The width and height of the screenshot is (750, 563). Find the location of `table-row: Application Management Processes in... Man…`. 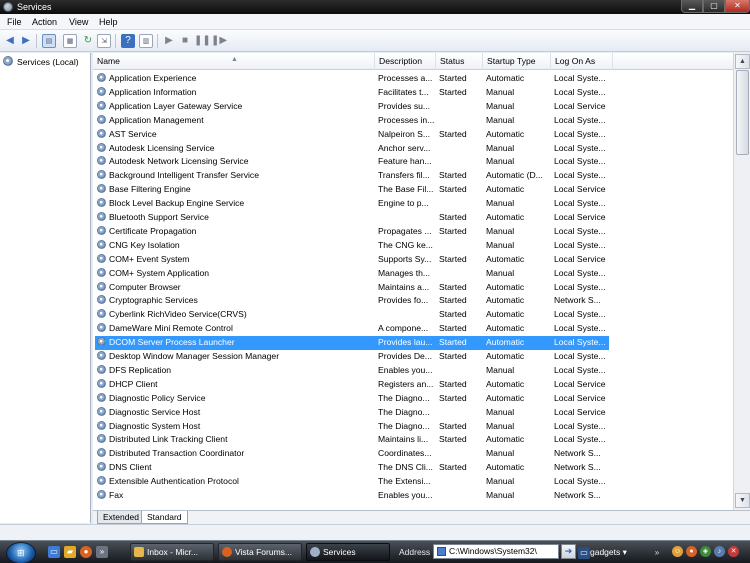

table-row: Application Management Processes in... Man… is located at coordinates (415, 121).